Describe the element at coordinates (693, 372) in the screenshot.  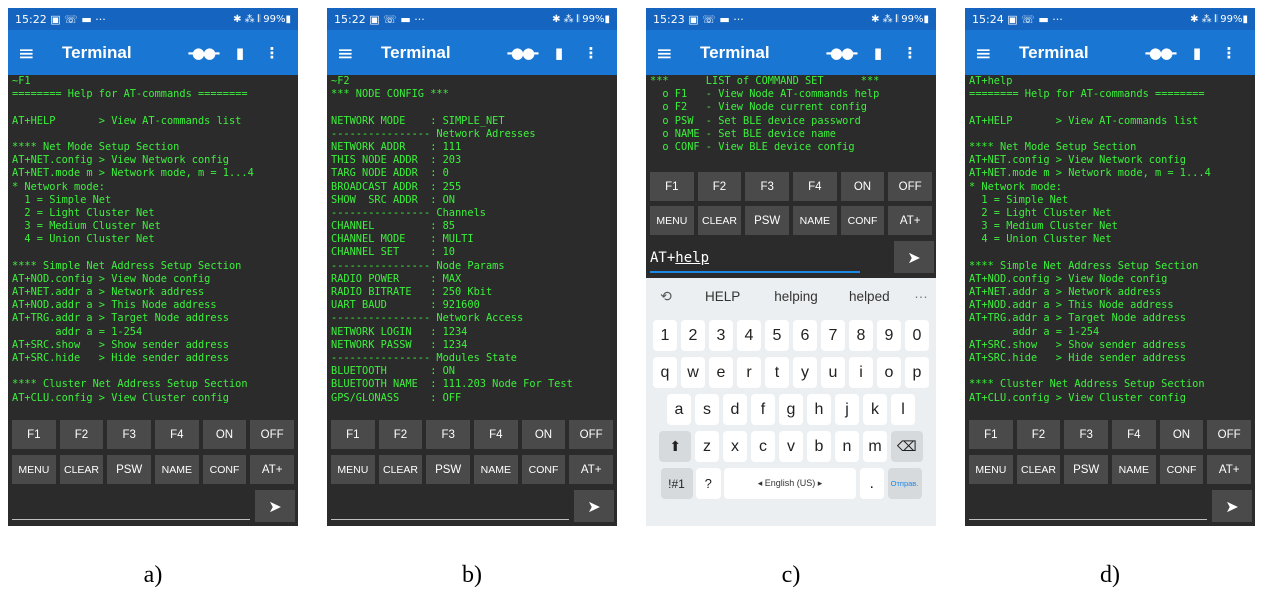
I see `keyboard-key-w: w` at that location.